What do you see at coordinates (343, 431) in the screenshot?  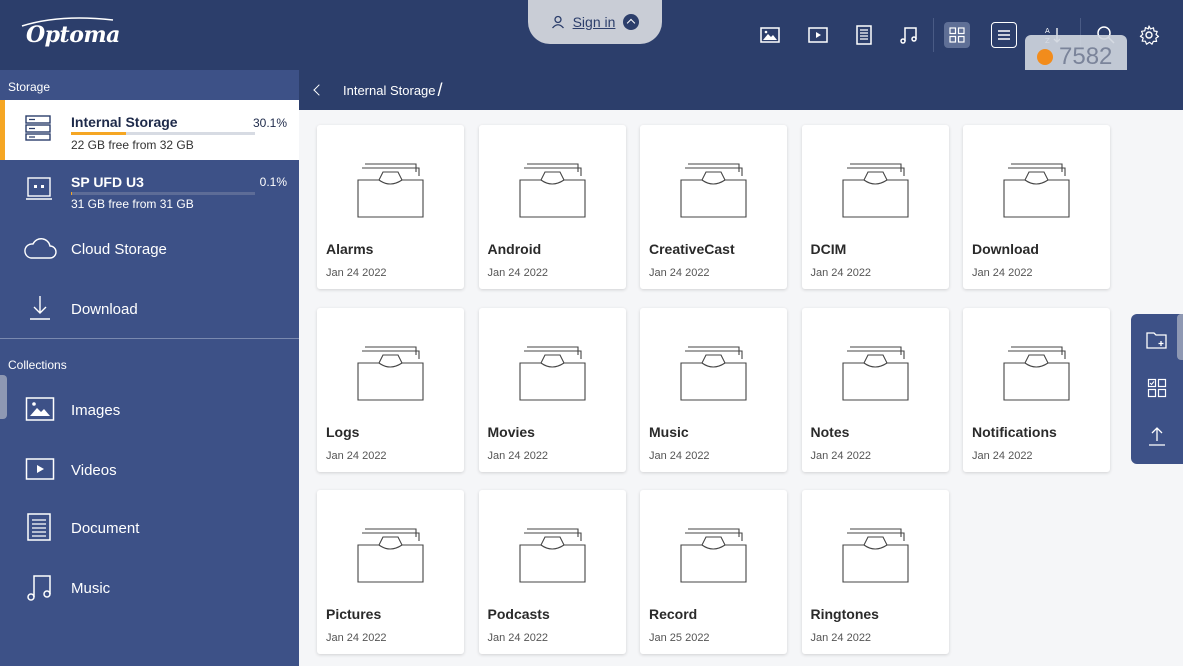 I see `folder-name: Logs` at bounding box center [343, 431].